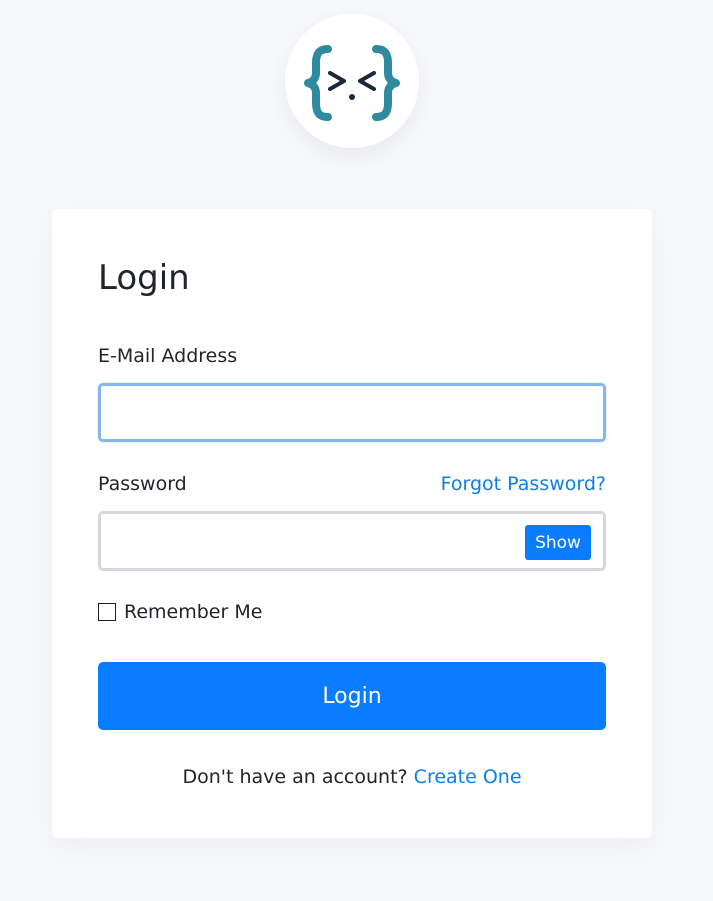 This screenshot has height=901, width=713. I want to click on remember-me-checkbox, so click(107, 612).